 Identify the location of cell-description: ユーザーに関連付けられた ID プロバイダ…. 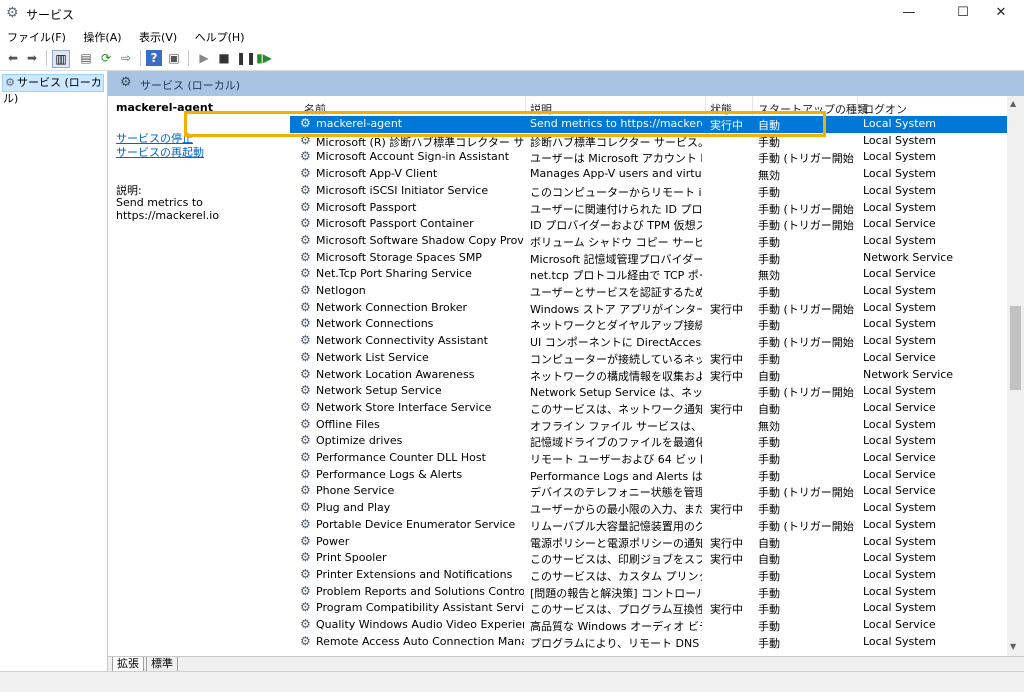
(616, 209).